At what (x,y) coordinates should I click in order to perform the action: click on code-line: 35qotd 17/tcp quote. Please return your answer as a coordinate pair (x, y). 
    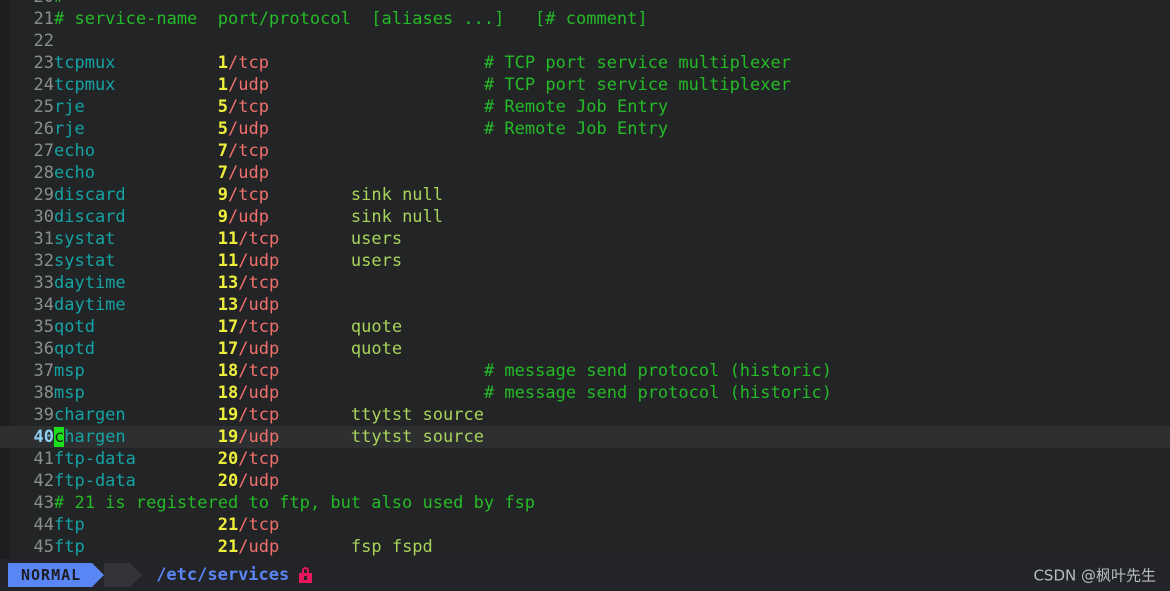
    Looking at the image, I should click on (585, 327).